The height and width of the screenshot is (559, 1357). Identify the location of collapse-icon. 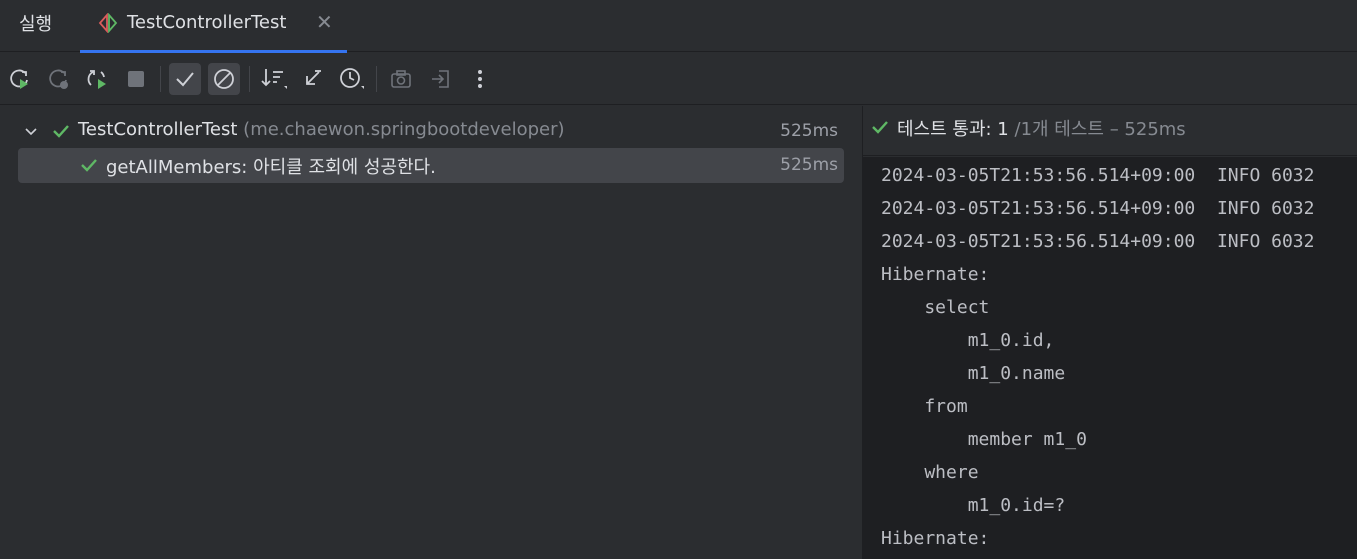
(313, 79).